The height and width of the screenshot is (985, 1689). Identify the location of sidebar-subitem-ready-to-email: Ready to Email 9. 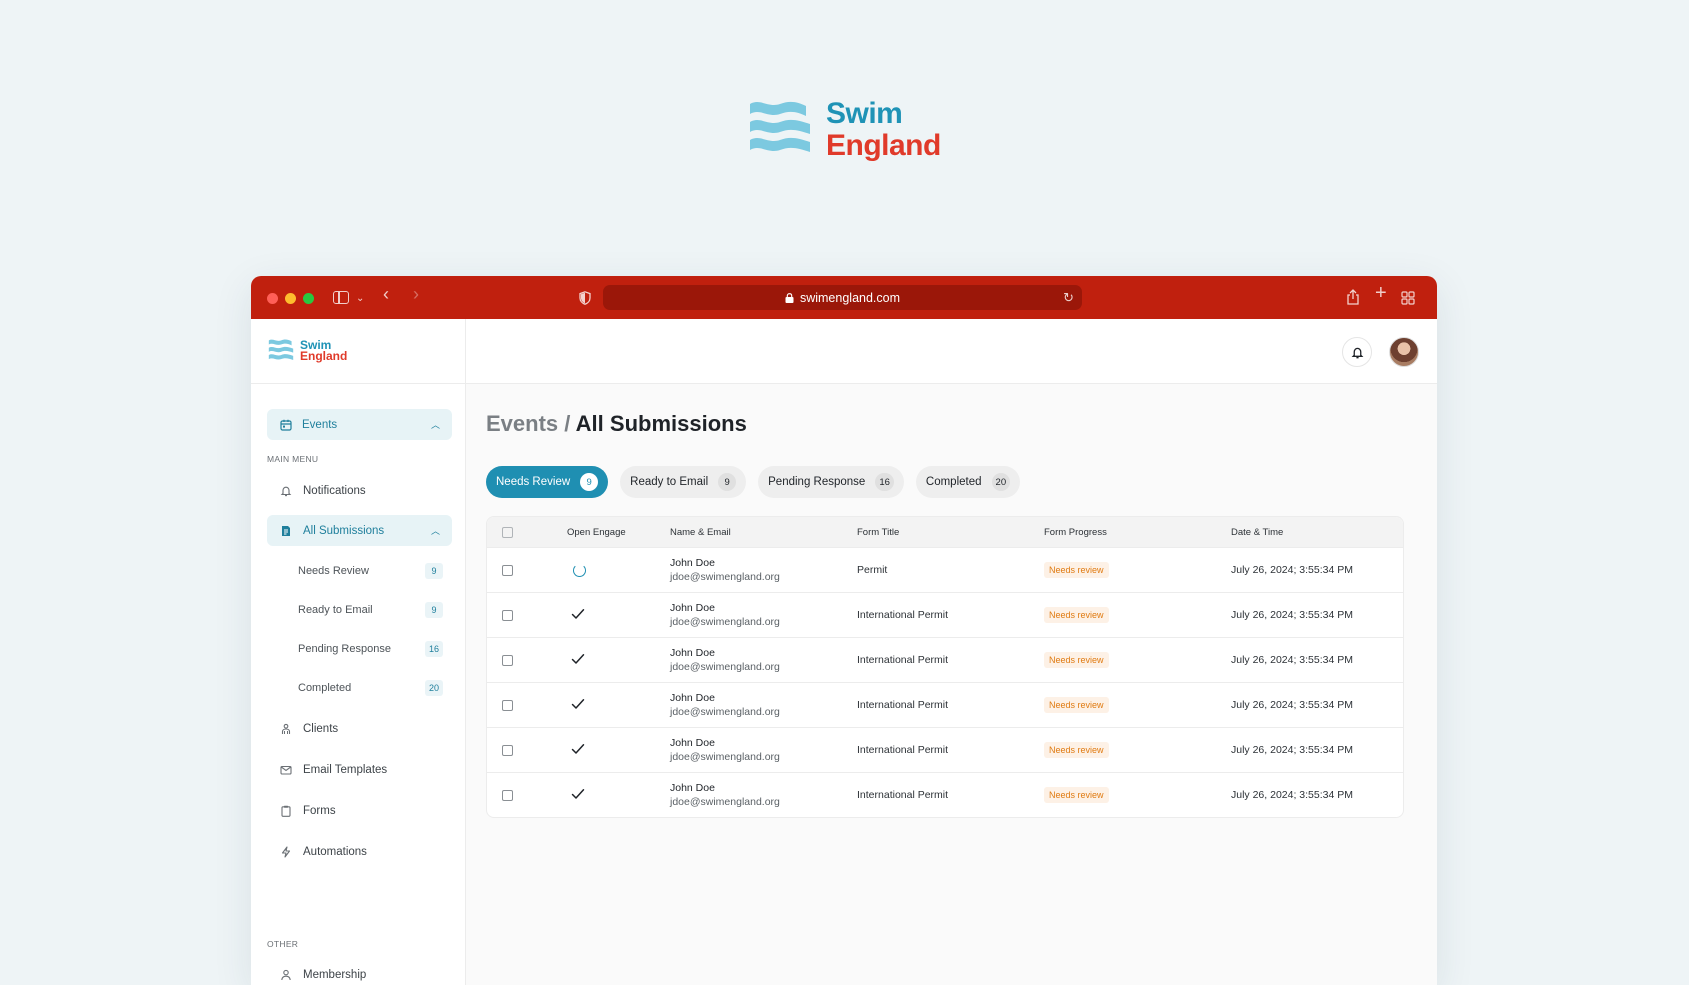
(370, 610).